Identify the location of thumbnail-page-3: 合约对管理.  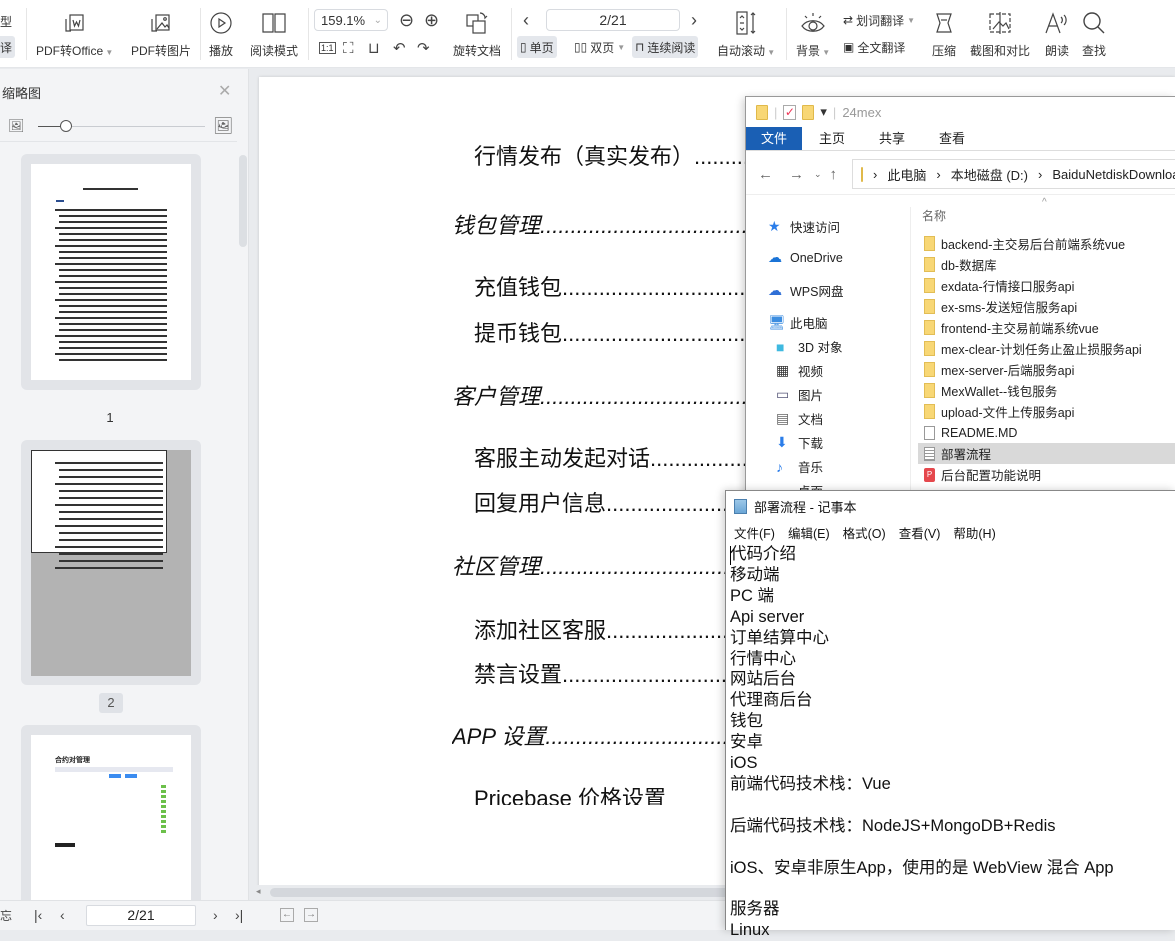
(111, 825).